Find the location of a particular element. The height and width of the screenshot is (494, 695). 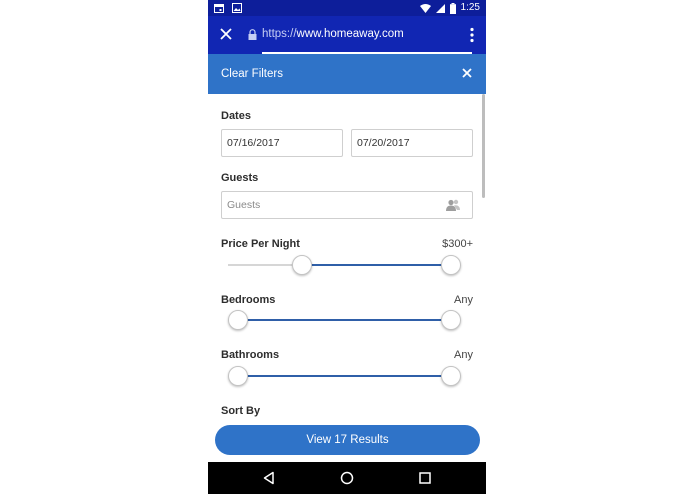

clear-filters-button: Clear Filters is located at coordinates (252, 74).